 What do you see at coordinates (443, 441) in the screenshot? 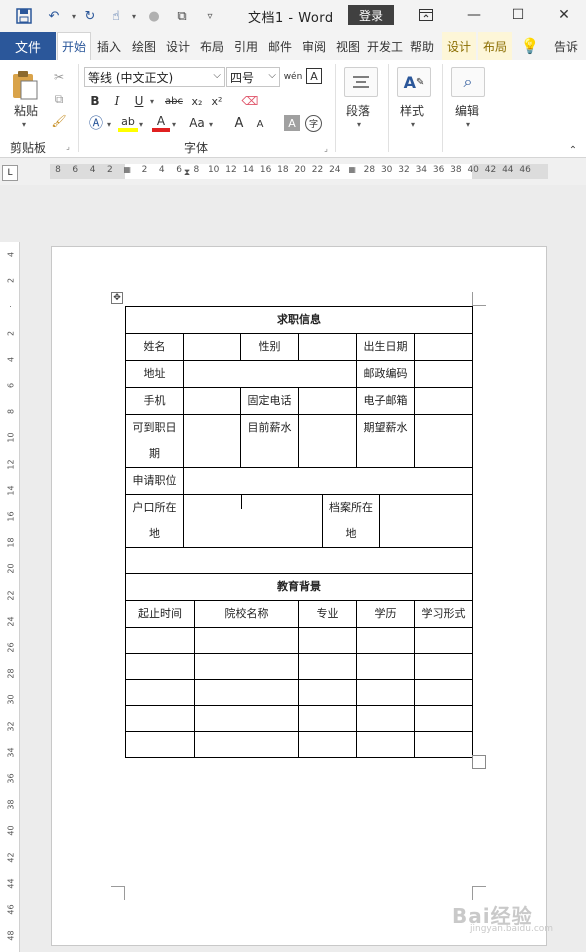
I see `exp-salary-value-cell` at bounding box center [443, 441].